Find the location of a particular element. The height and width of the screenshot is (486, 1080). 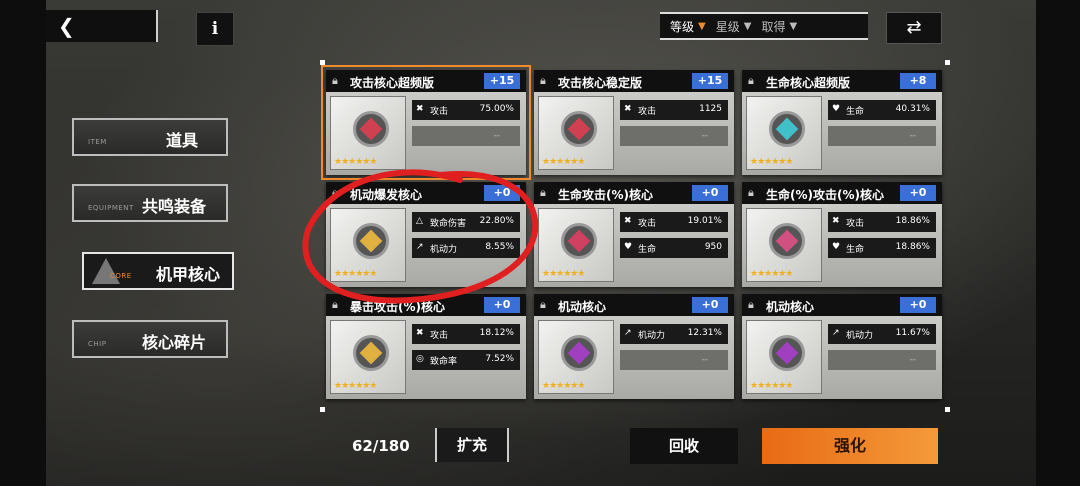

swap-order-button: ⇄ is located at coordinates (914, 28).